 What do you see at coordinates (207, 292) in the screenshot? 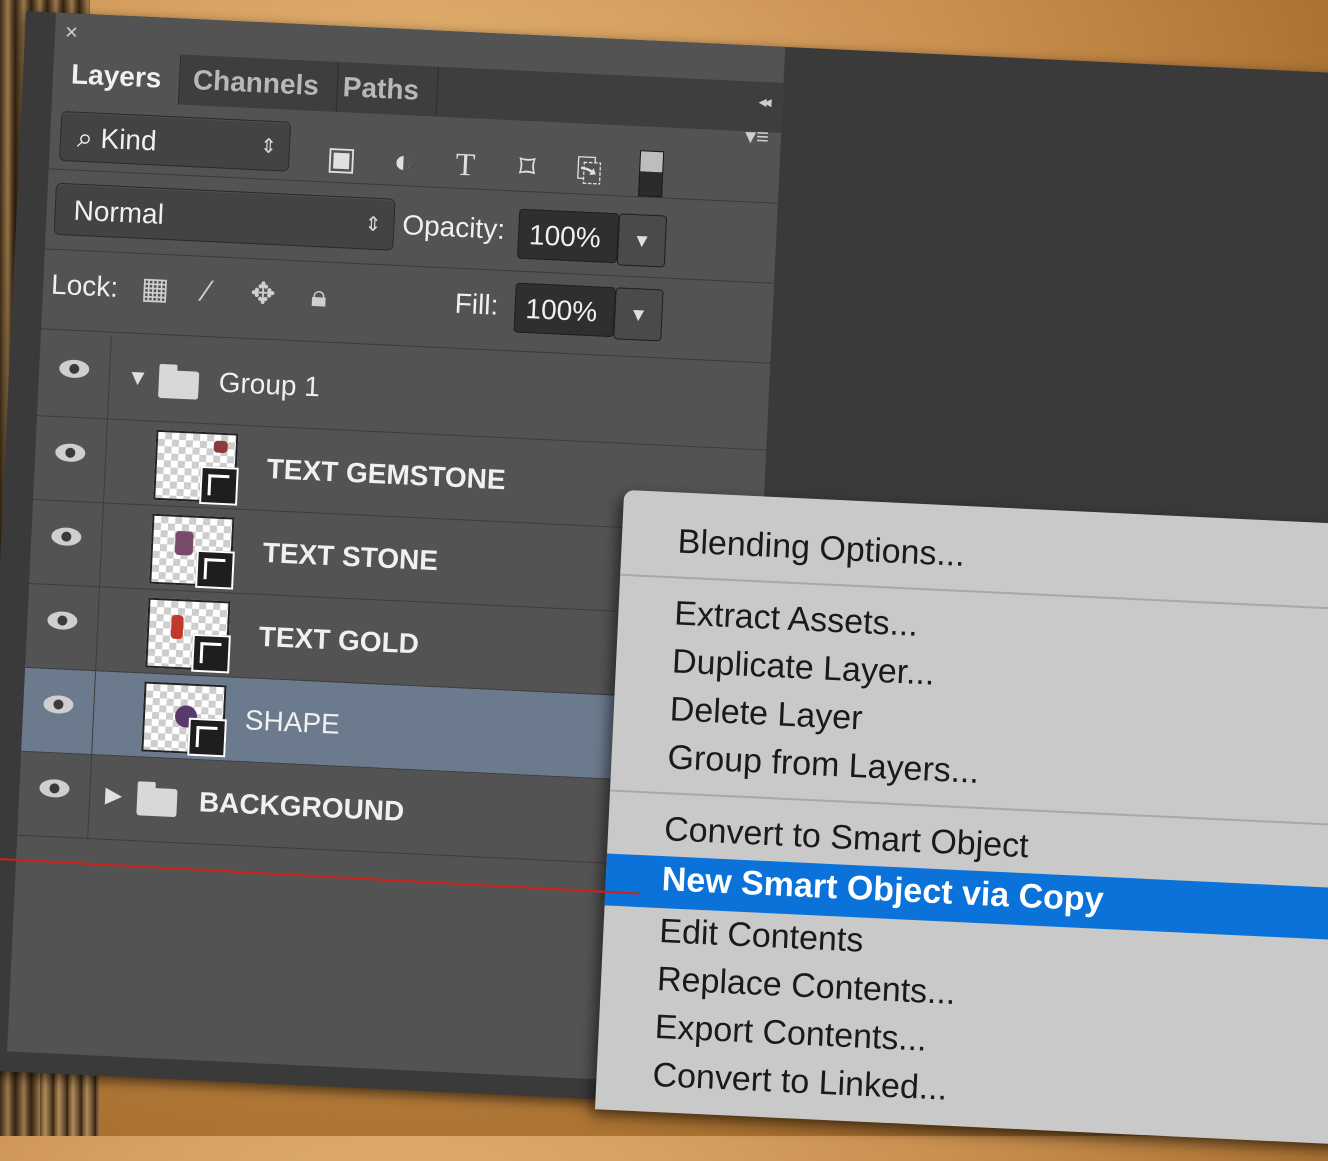
I see `lock-brush-icon: ⁄` at bounding box center [207, 292].